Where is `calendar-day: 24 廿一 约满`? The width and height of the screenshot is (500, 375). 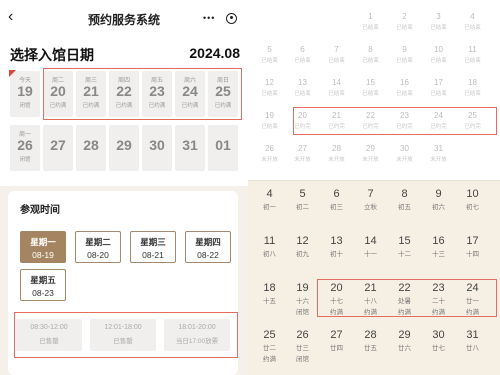 calendar-day: 24 廿一 约满 is located at coordinates (472, 299).